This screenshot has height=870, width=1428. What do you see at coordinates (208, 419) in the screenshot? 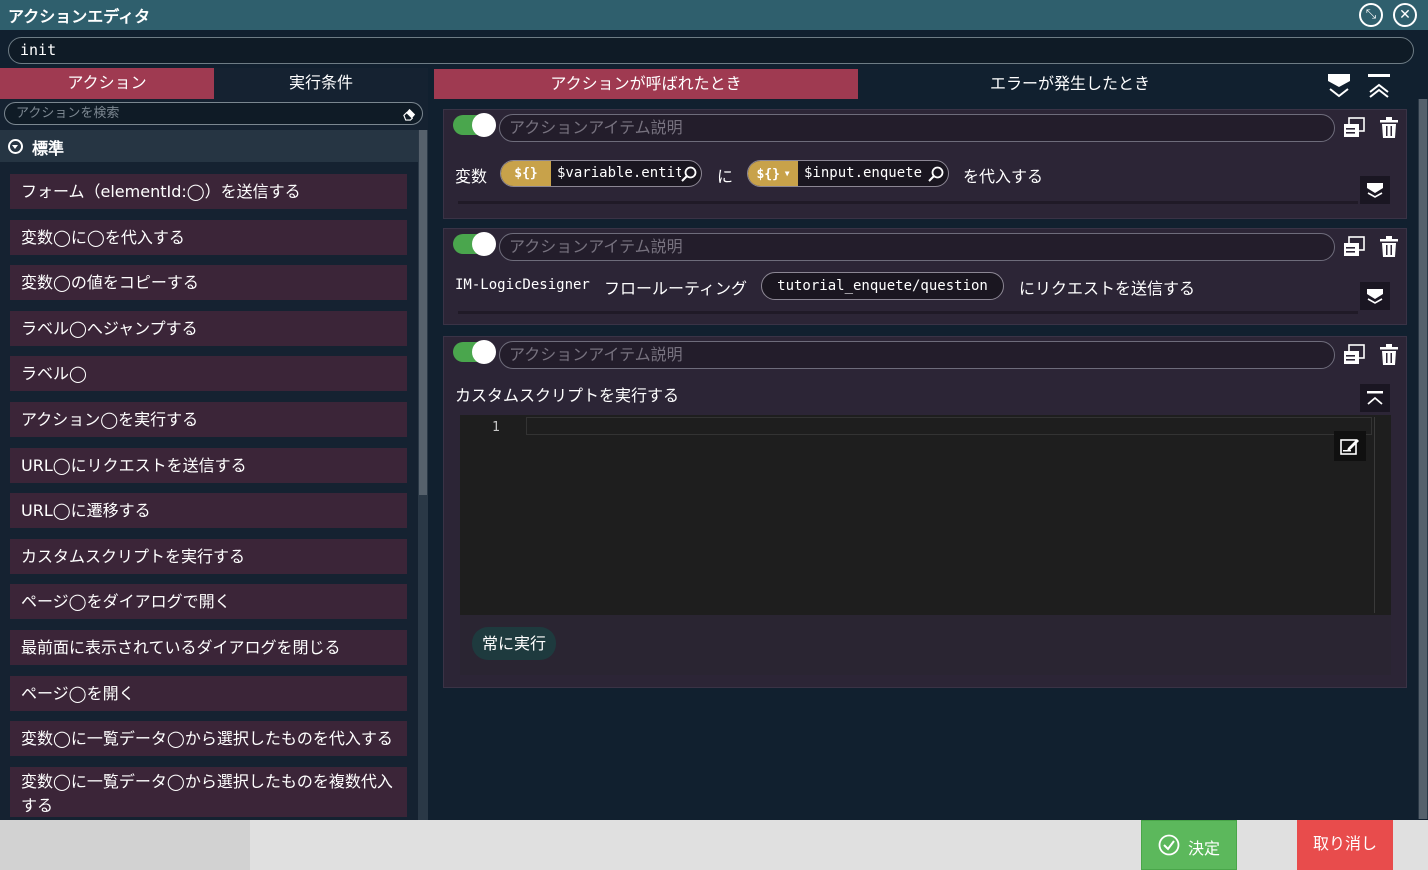
I see `list-item: アクション◯を実行する` at bounding box center [208, 419].